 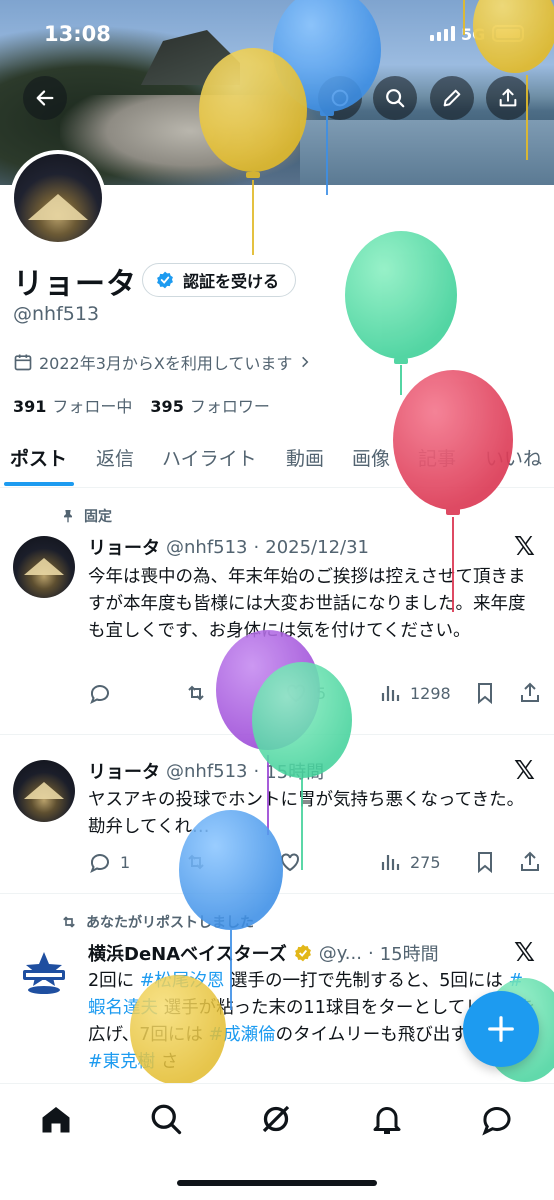 What do you see at coordinates (114, 981) in the screenshot?
I see `post-text-segment: 2回に` at bounding box center [114, 981].